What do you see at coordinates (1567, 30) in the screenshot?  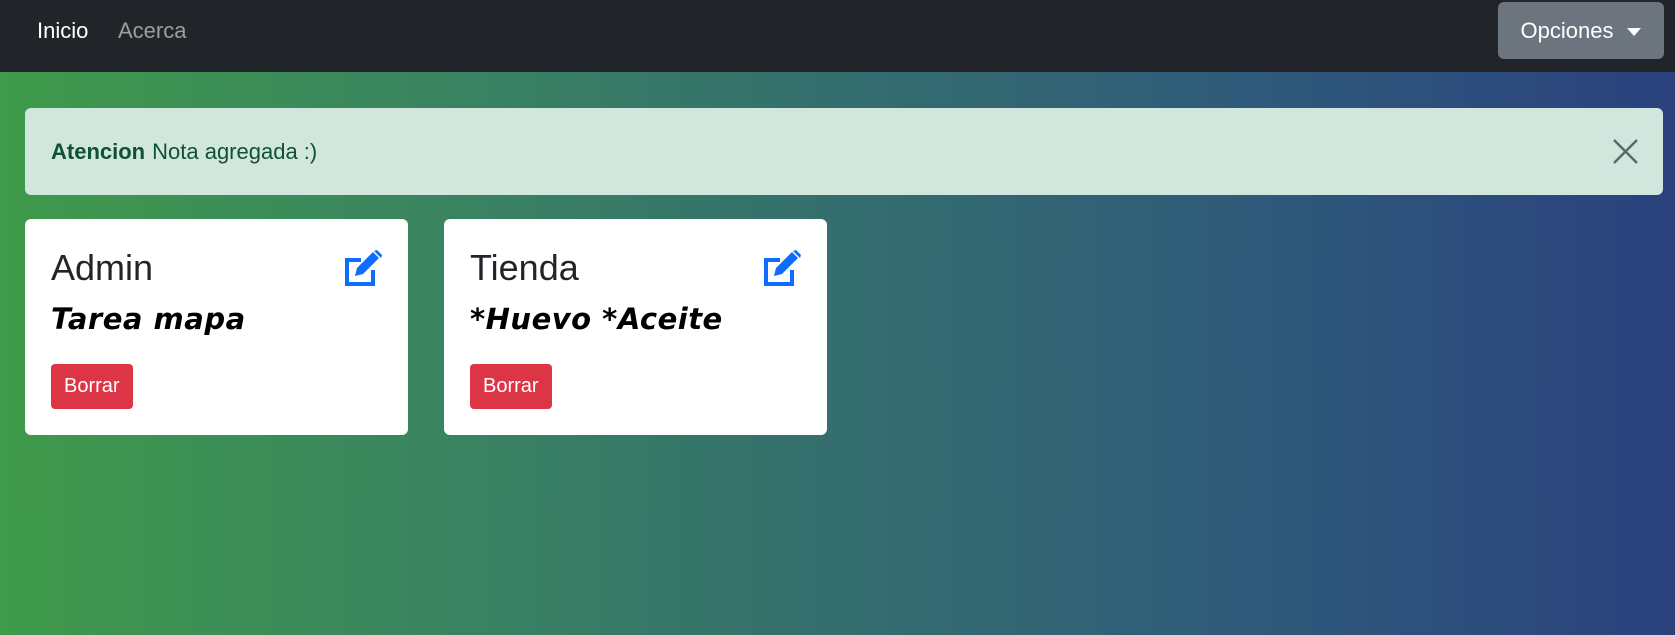 I see `options-label: Opciones` at bounding box center [1567, 30].